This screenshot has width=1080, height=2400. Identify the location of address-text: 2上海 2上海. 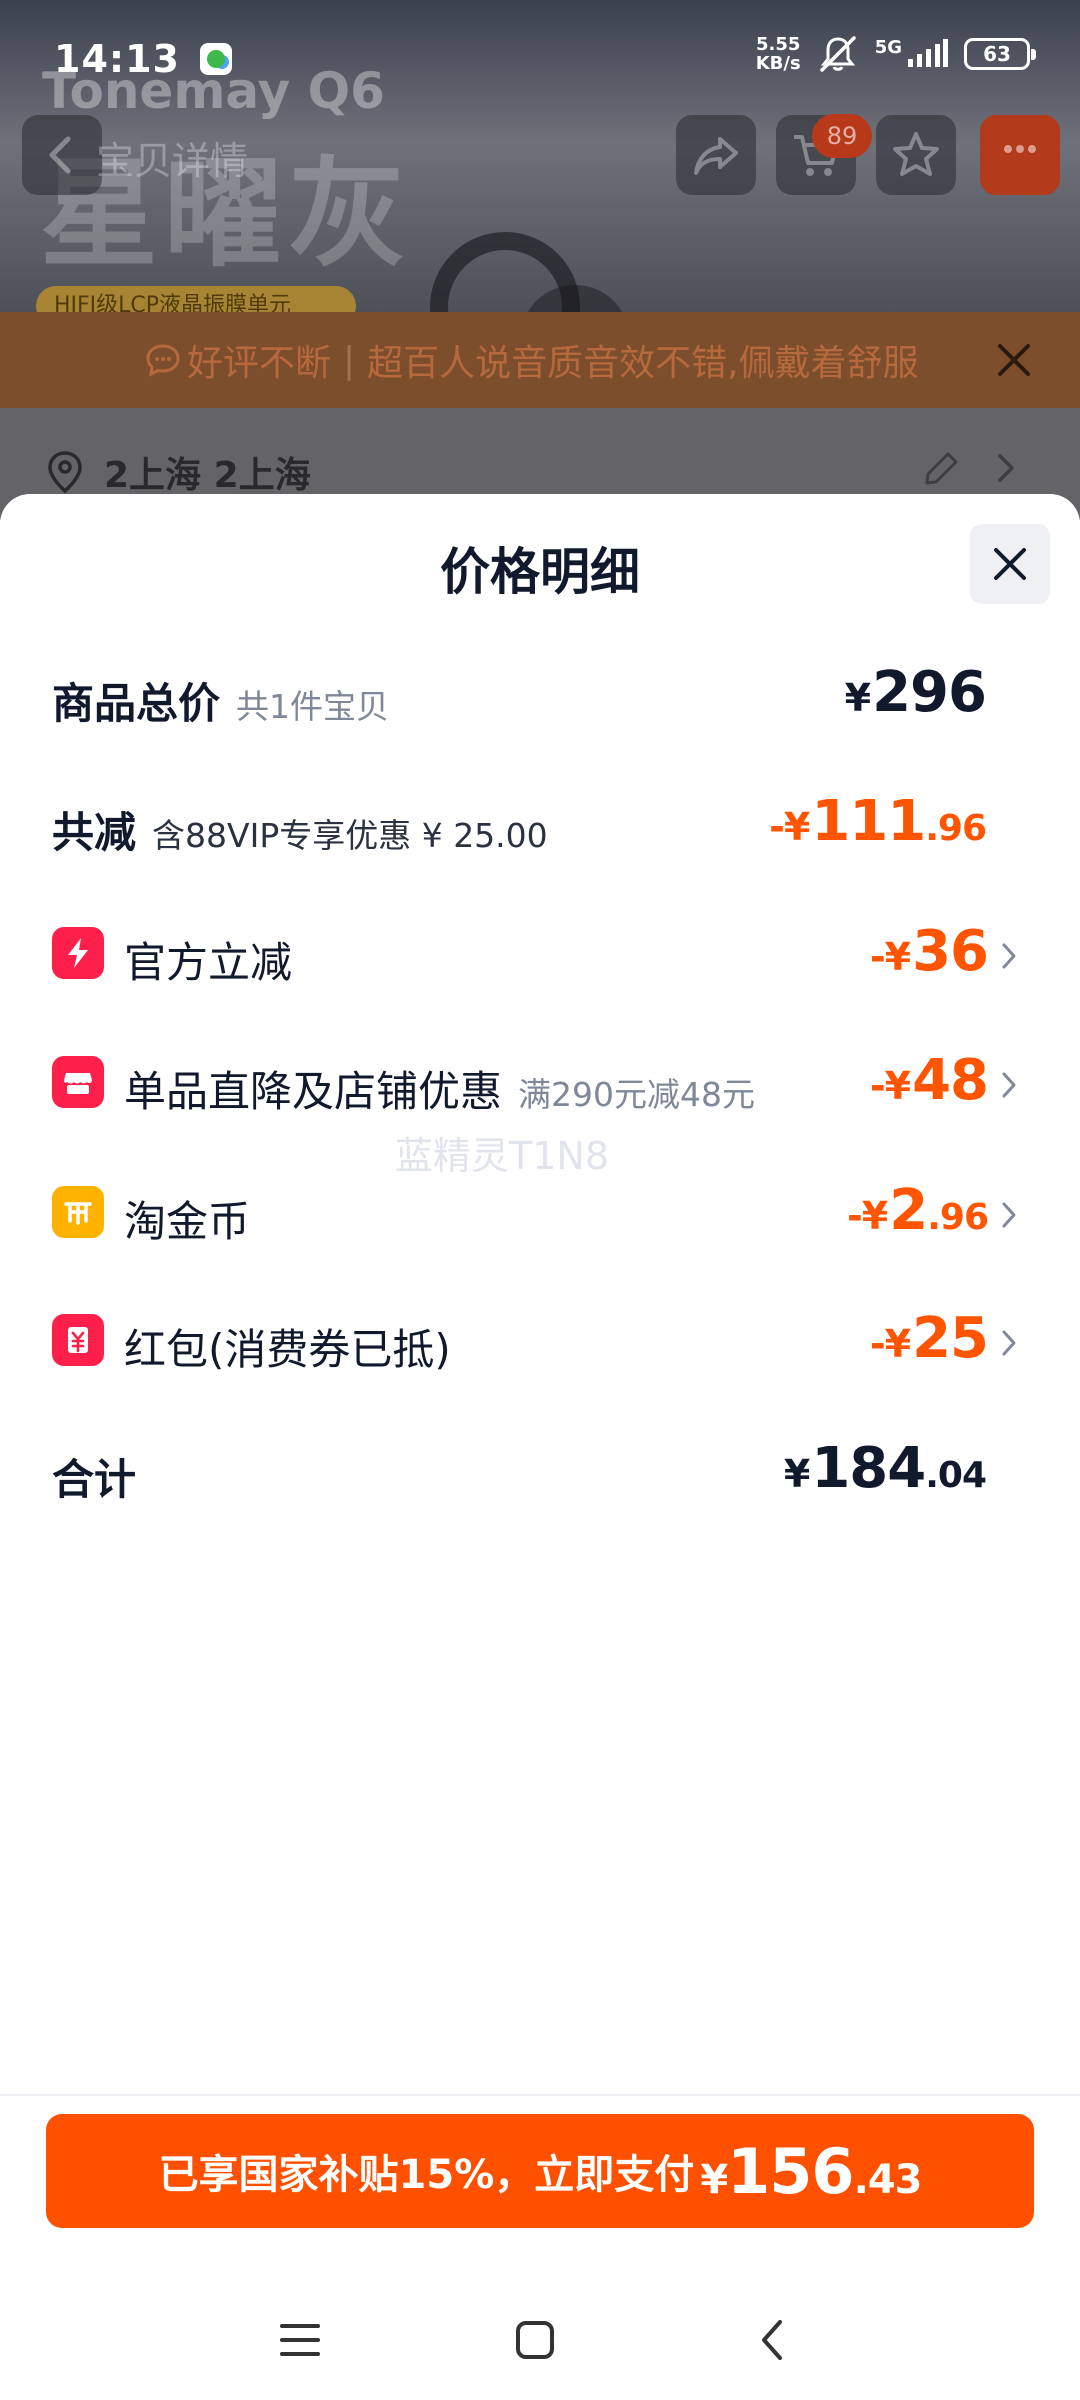
(207, 475).